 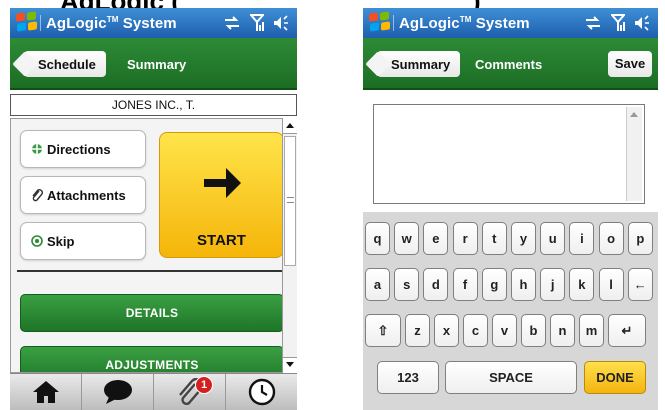 What do you see at coordinates (494, 284) in the screenshot?
I see `row2-key-4: g` at bounding box center [494, 284].